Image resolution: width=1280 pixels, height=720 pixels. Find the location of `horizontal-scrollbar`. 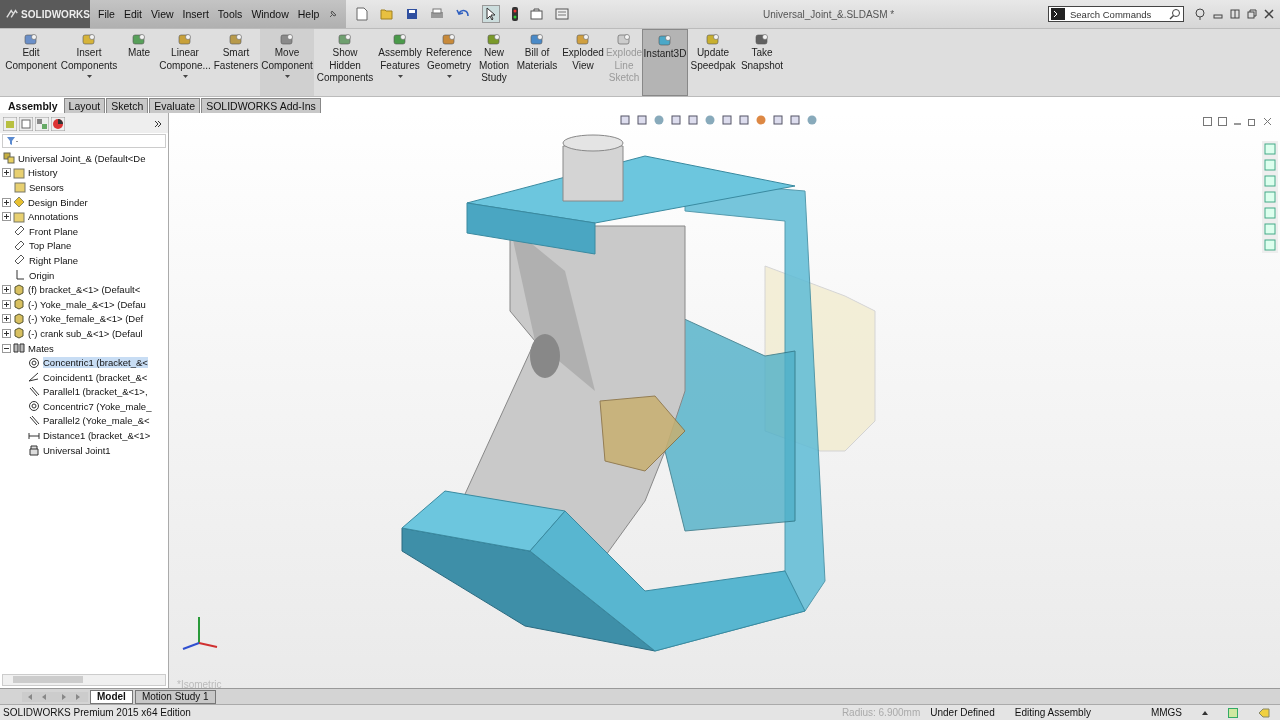

horizontal-scrollbar is located at coordinates (84, 680).